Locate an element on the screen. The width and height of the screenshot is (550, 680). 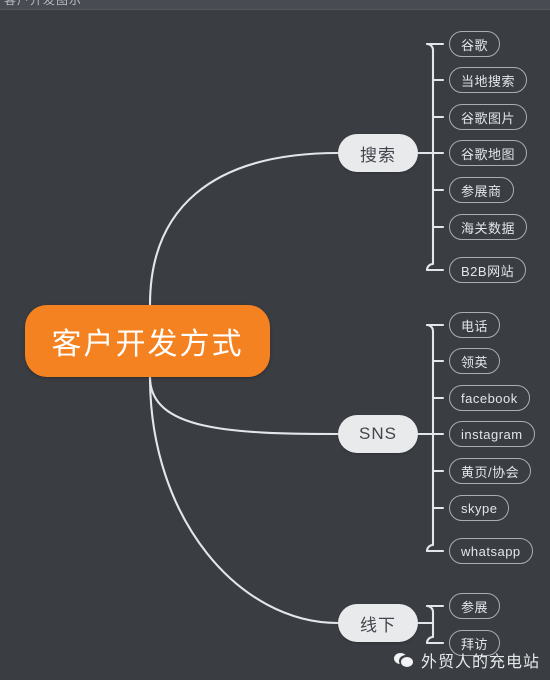
leaf-node-label: 当地搜索 is located at coordinates (488, 81).